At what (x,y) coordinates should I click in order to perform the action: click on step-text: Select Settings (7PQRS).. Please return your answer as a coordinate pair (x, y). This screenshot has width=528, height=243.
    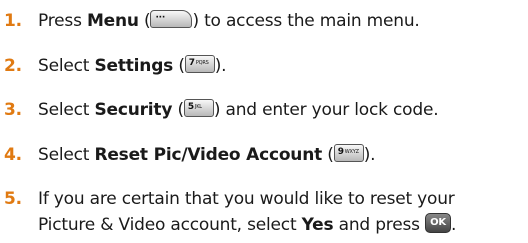
    Looking at the image, I should click on (132, 65).